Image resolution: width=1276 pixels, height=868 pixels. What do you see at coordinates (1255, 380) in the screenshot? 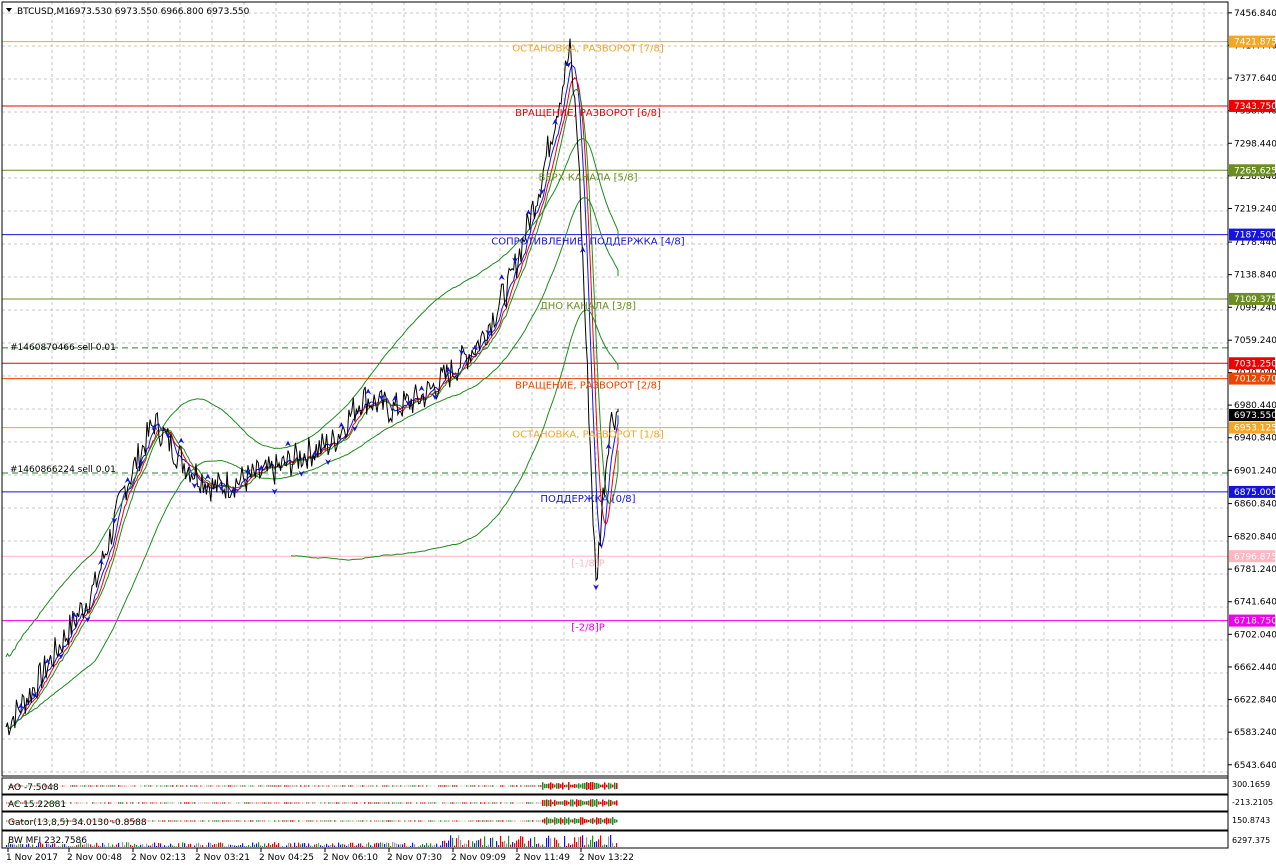
I see `level-price-label: 7012.670` at bounding box center [1255, 380].